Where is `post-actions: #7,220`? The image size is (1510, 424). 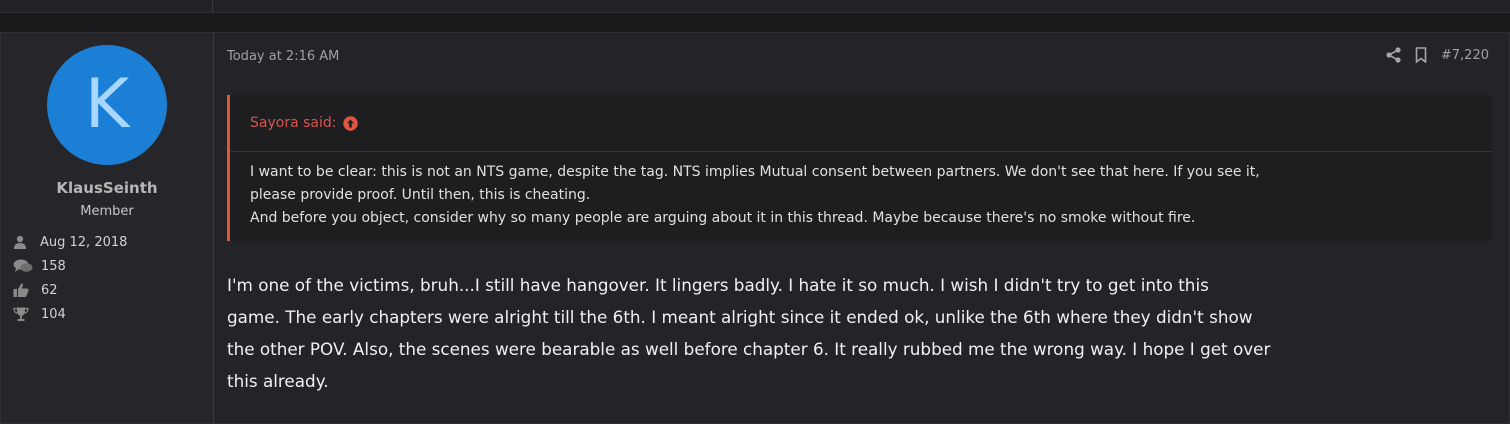 post-actions: #7,220 is located at coordinates (1430, 55).